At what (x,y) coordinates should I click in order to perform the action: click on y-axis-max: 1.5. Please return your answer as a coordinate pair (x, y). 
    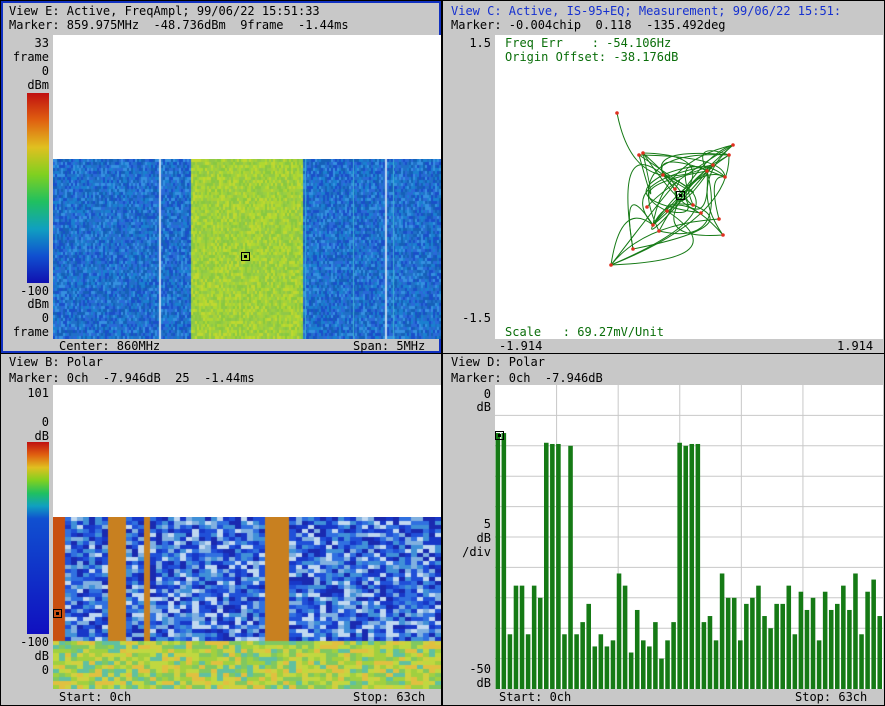
    Looking at the image, I should click on (480, 43).